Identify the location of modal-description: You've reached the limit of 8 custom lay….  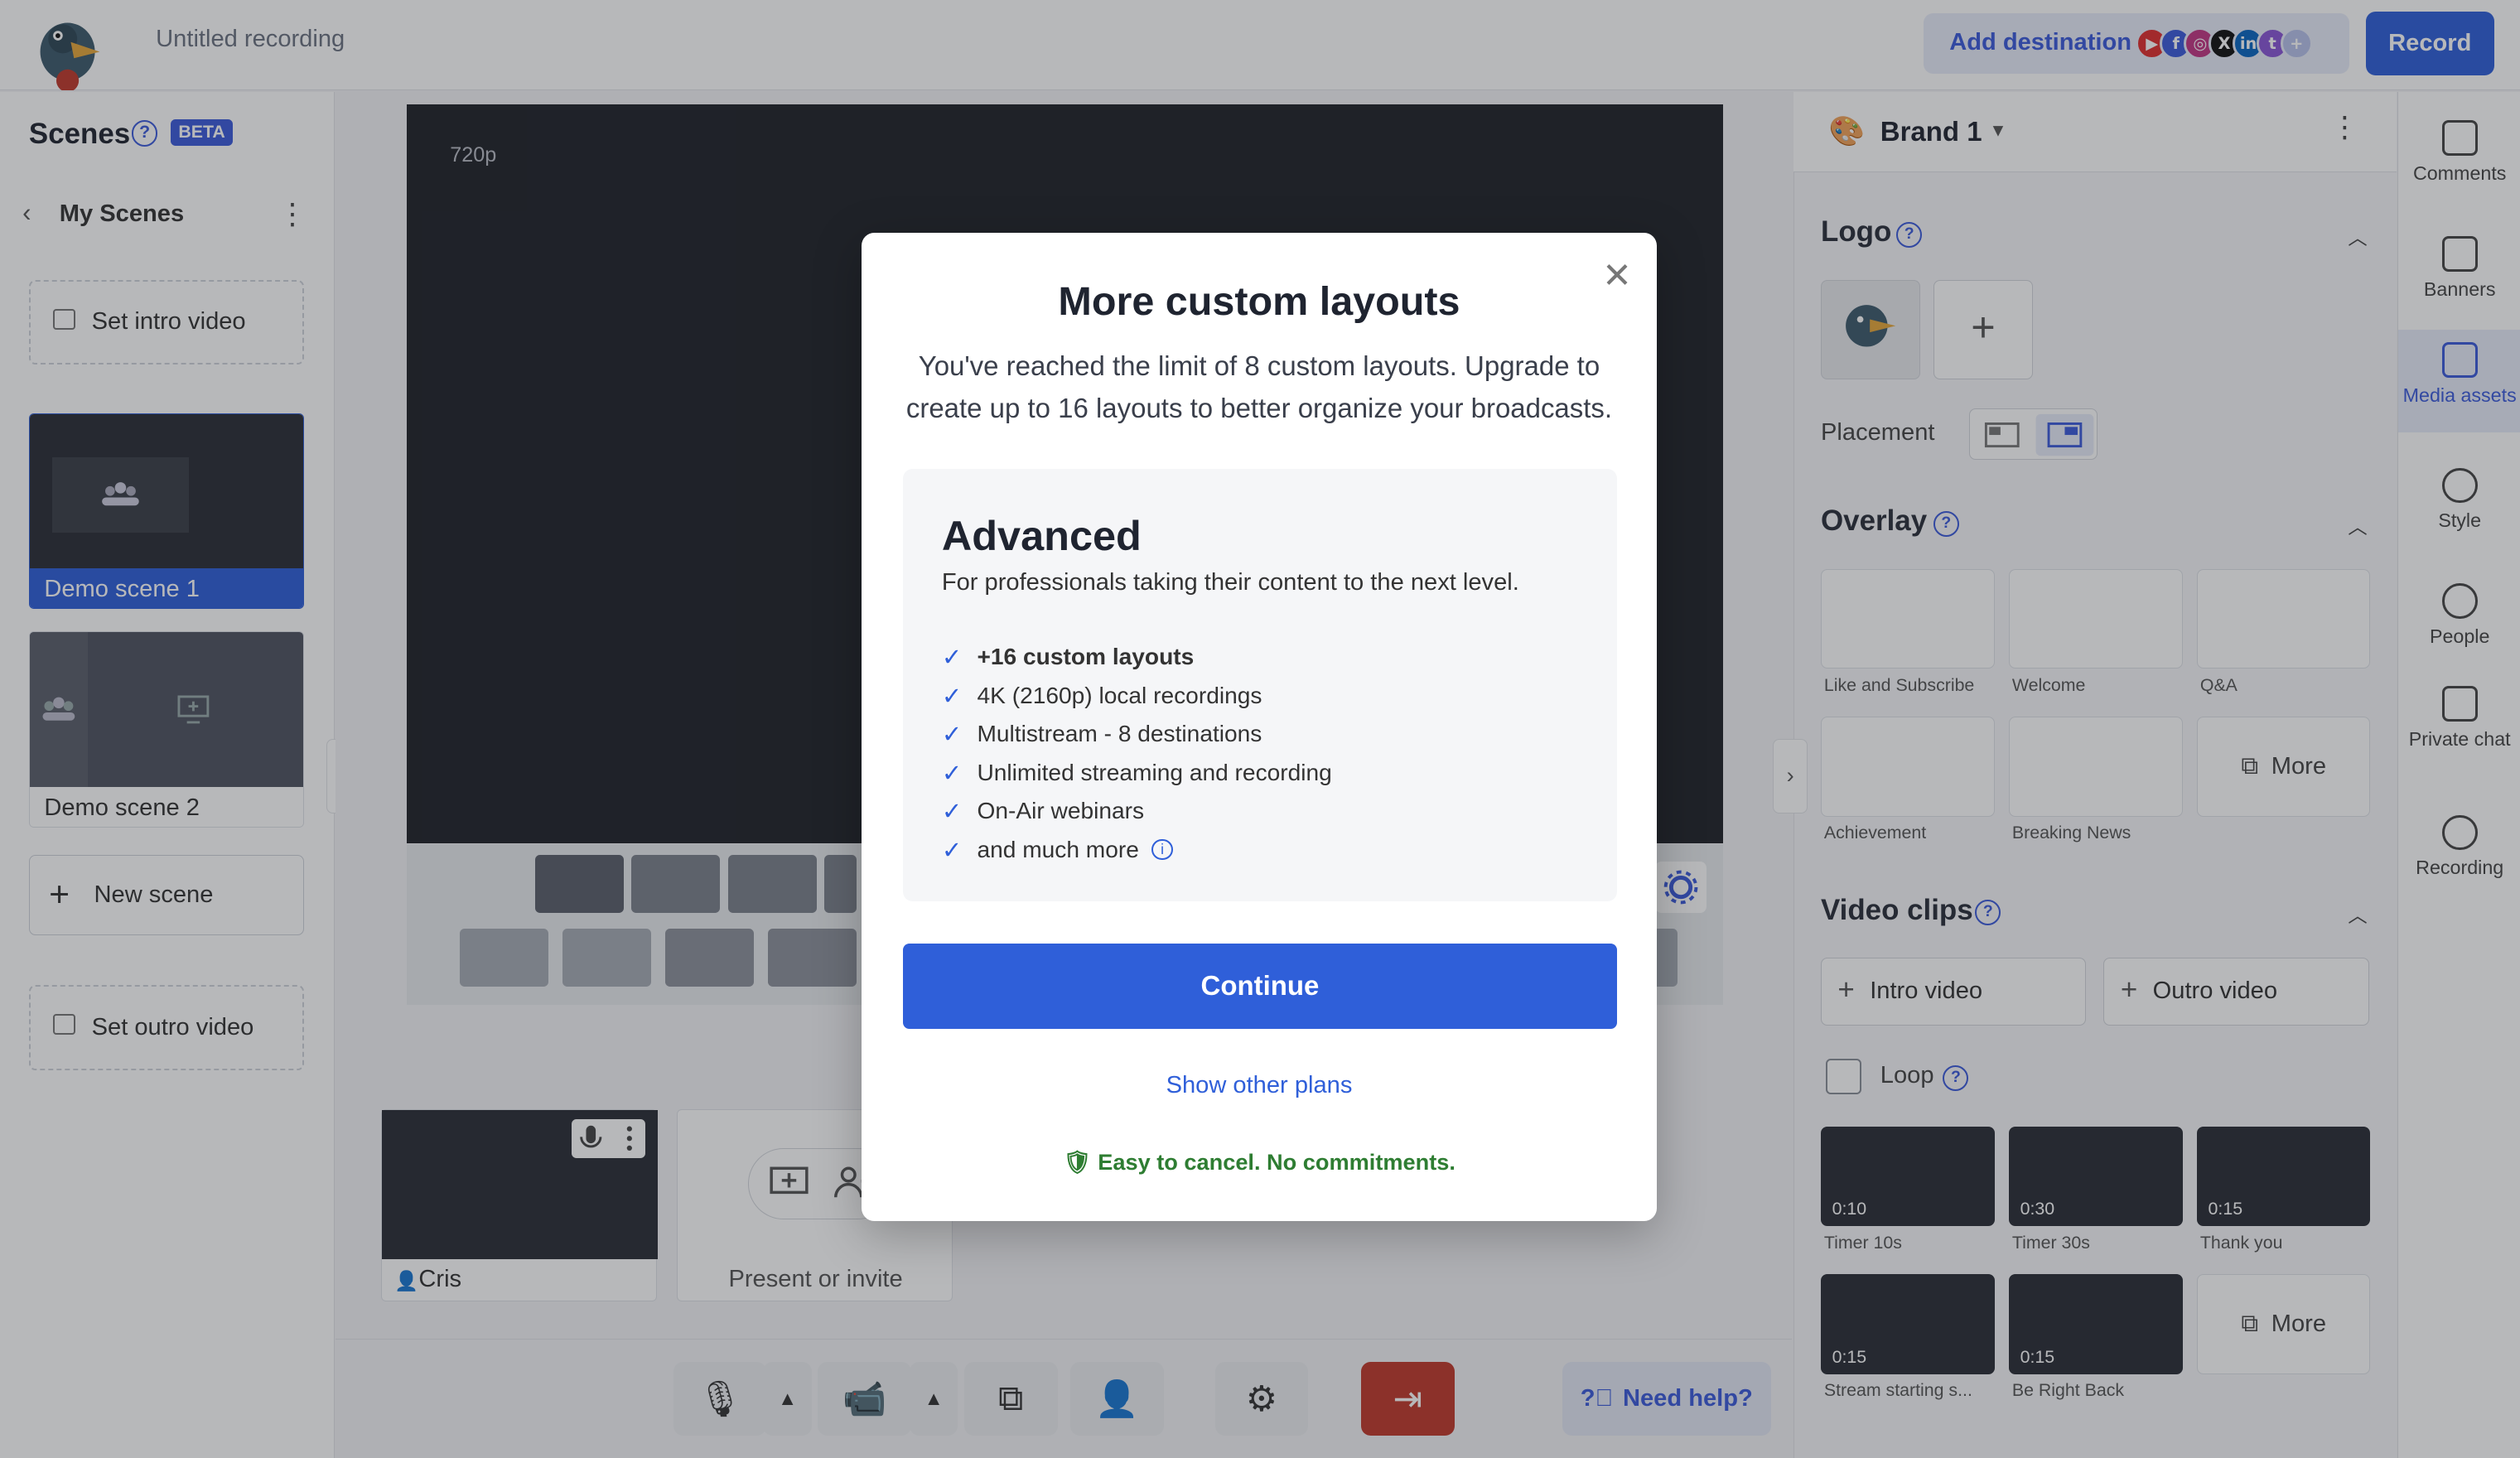
(1259, 386).